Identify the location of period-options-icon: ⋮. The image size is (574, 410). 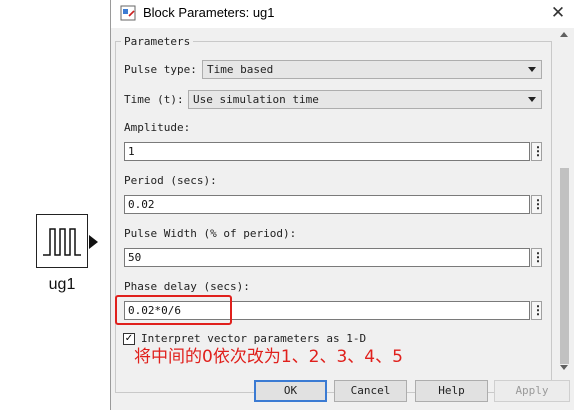
(537, 204).